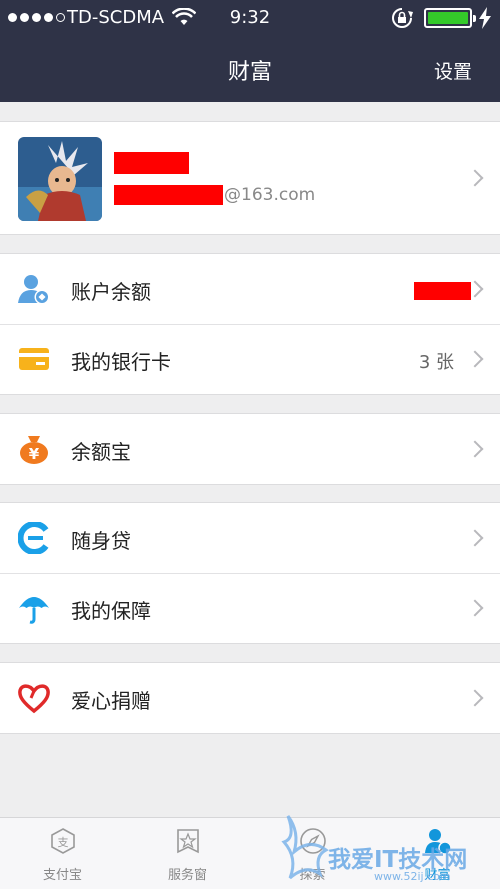 The width and height of the screenshot is (500, 889). I want to click on yuebao-bag-icon: ¥, so click(34, 450).